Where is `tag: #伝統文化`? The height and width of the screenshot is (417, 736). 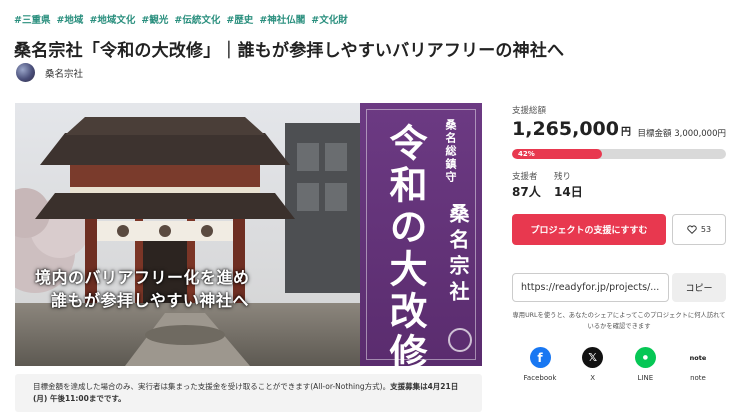 tag: #伝統文化 is located at coordinates (197, 19).